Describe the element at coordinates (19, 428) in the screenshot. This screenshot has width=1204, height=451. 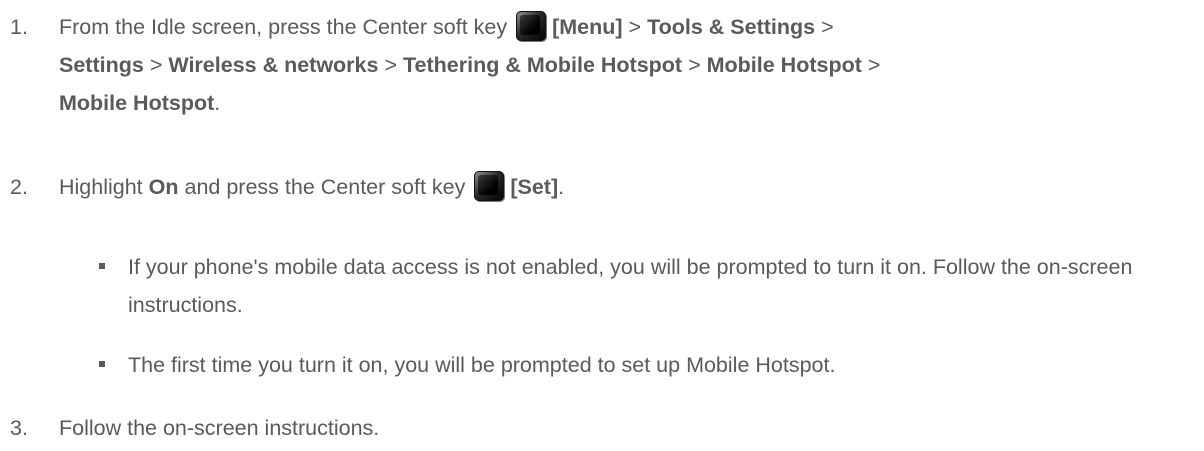
I see `step-number: 3.` at that location.